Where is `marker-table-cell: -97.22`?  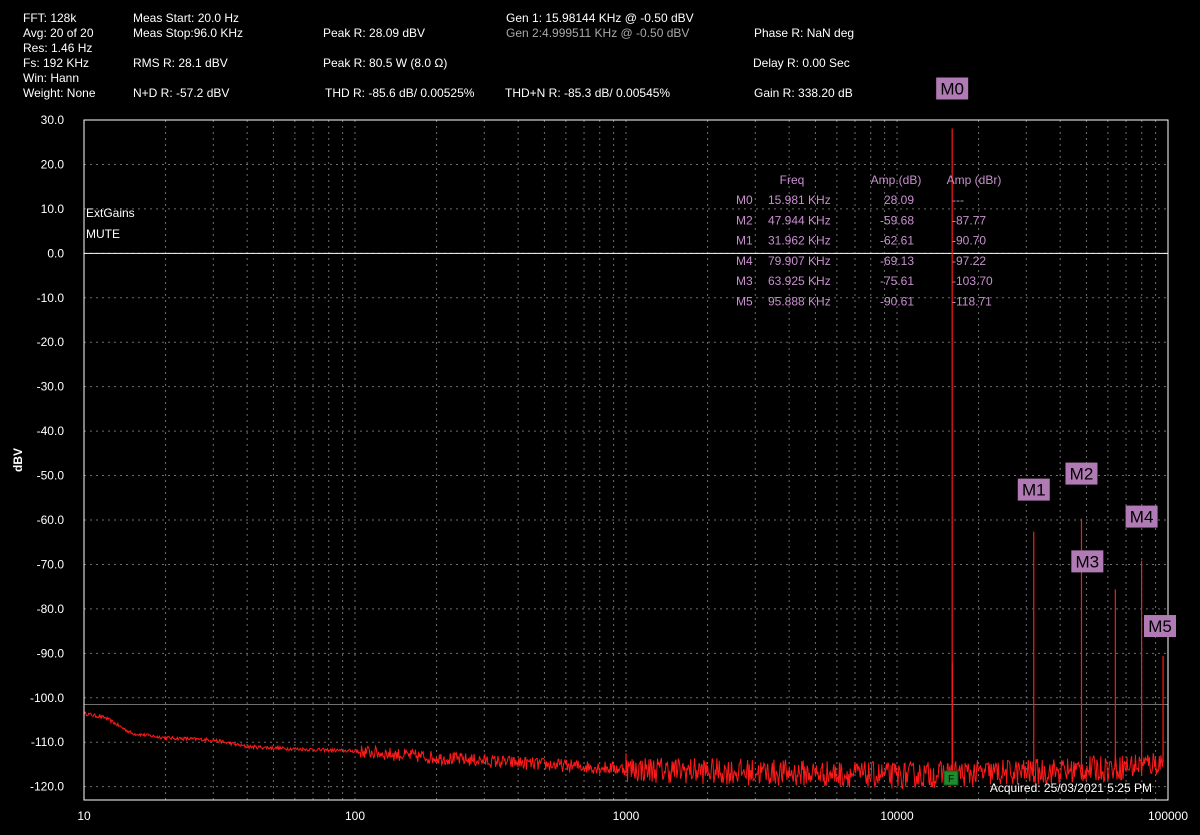 marker-table-cell: -97.22 is located at coordinates (969, 261).